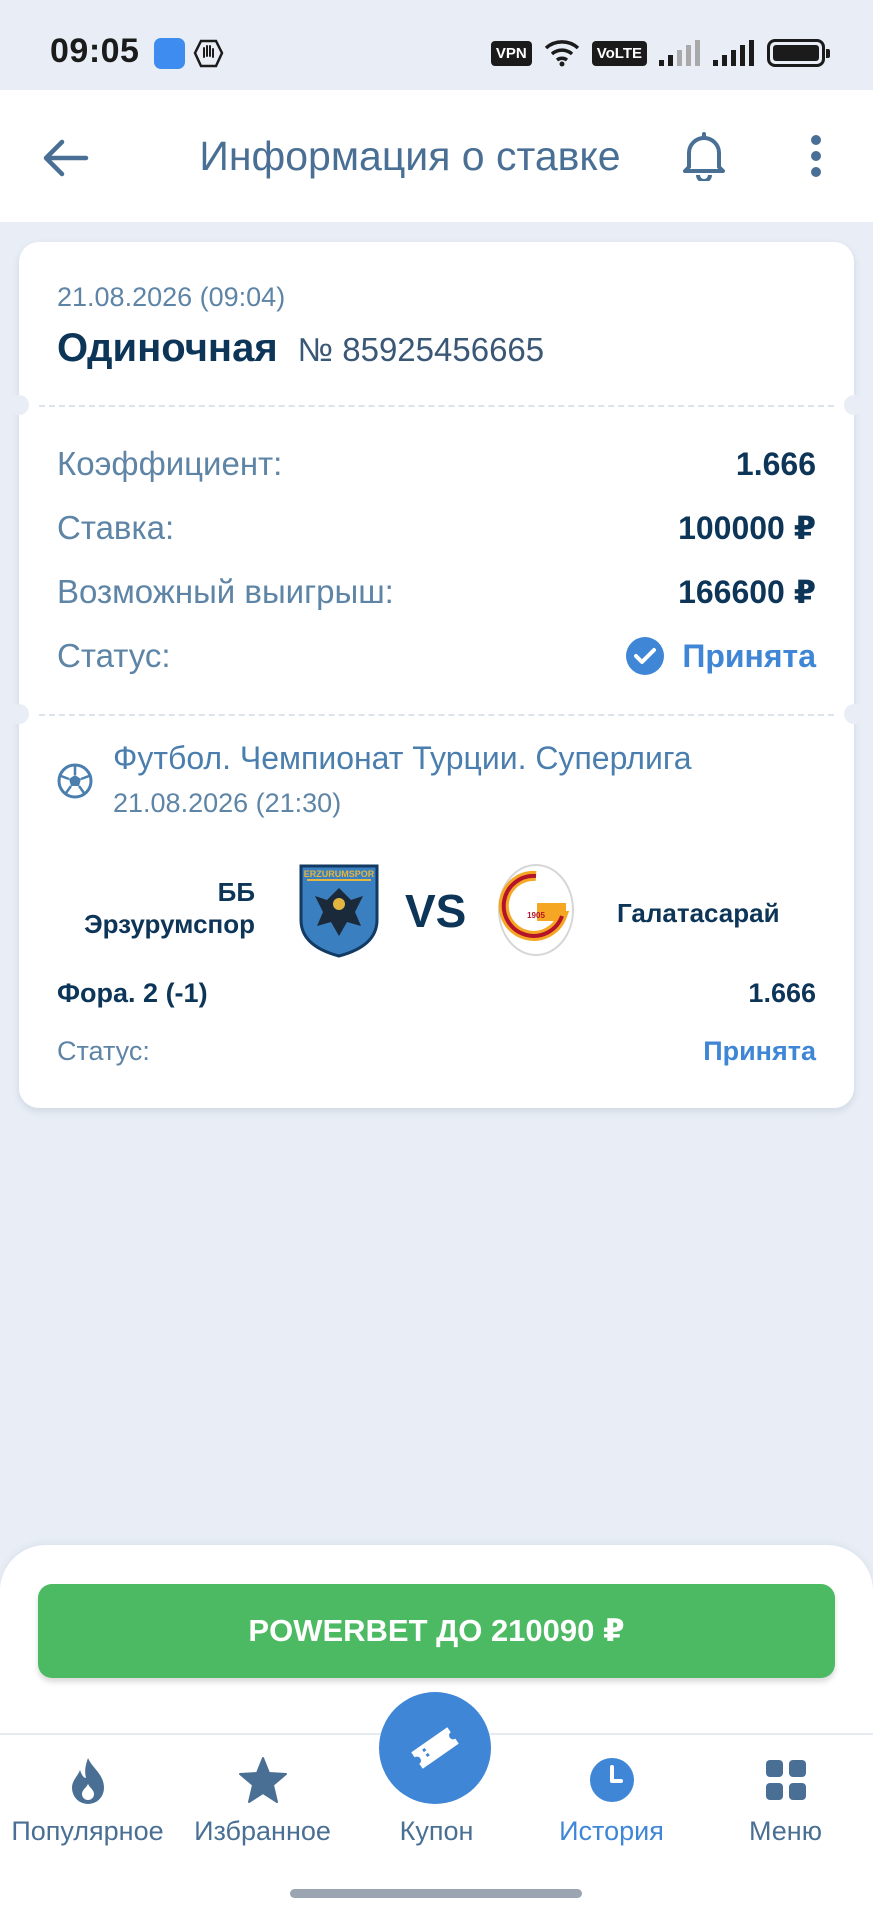 This screenshot has width=873, height=1920. I want to click on more-options-button, so click(816, 156).